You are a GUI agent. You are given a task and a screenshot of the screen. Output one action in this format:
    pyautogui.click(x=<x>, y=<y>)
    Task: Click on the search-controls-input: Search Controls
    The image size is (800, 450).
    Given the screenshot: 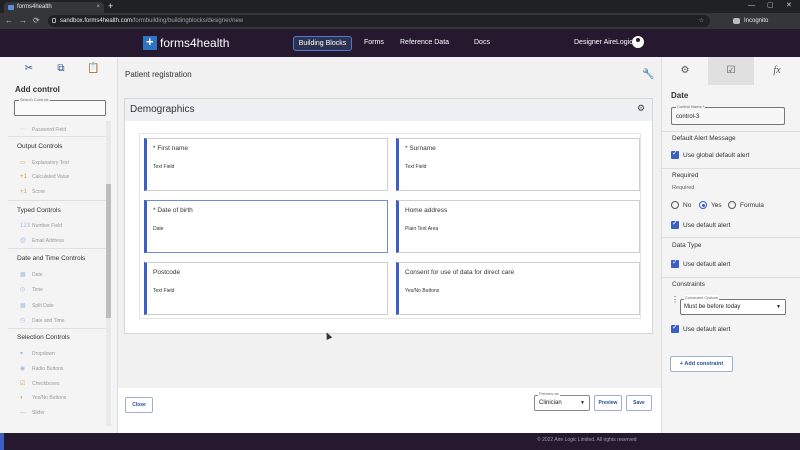 What is the action you would take?
    pyautogui.click(x=60, y=106)
    